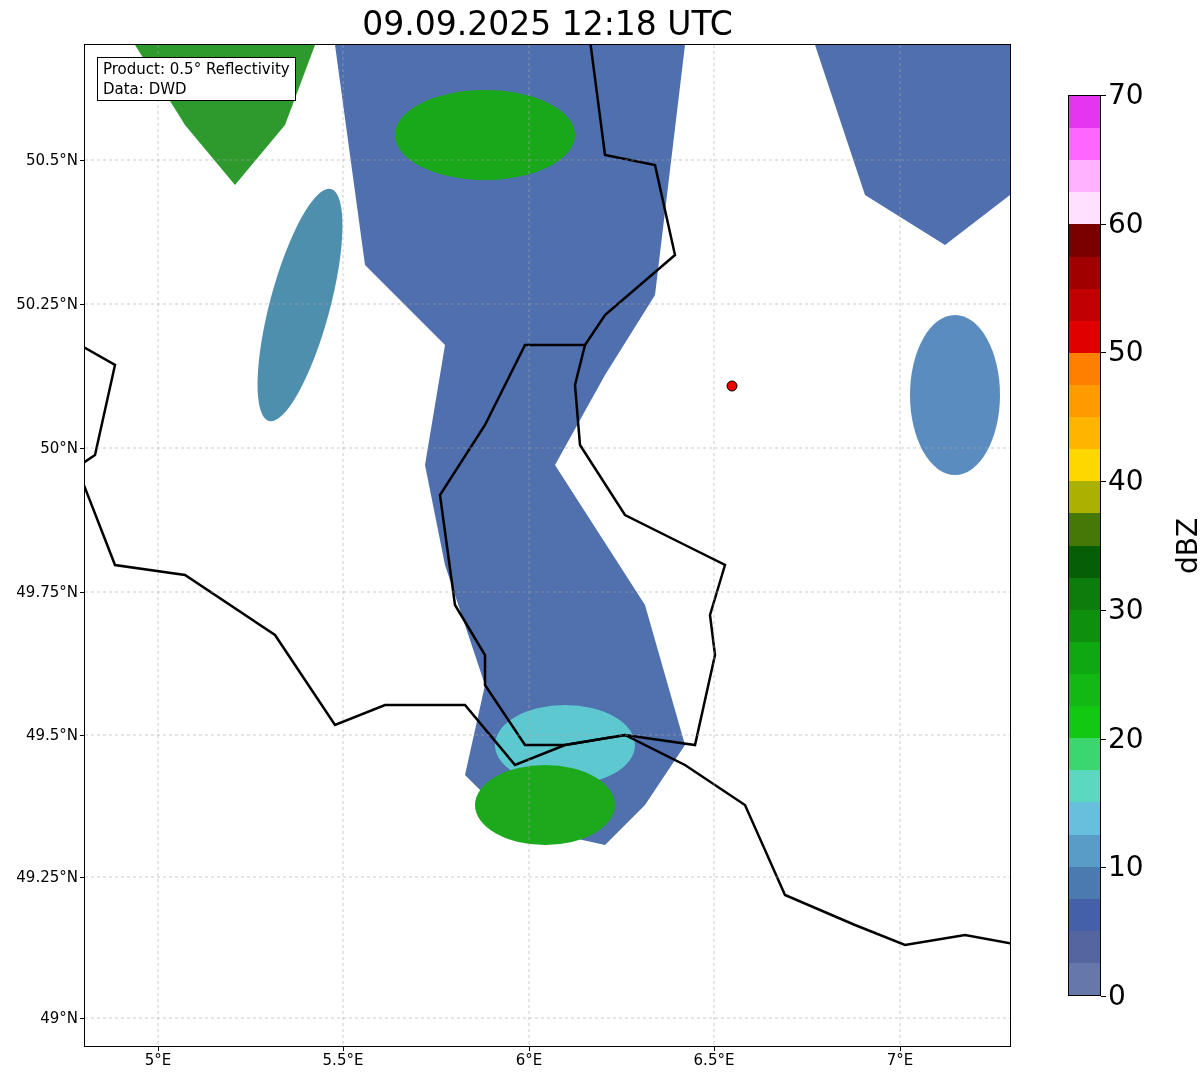 The height and width of the screenshot is (1081, 1202). I want to click on colorbar-label: dBZ, so click(1187, 546).